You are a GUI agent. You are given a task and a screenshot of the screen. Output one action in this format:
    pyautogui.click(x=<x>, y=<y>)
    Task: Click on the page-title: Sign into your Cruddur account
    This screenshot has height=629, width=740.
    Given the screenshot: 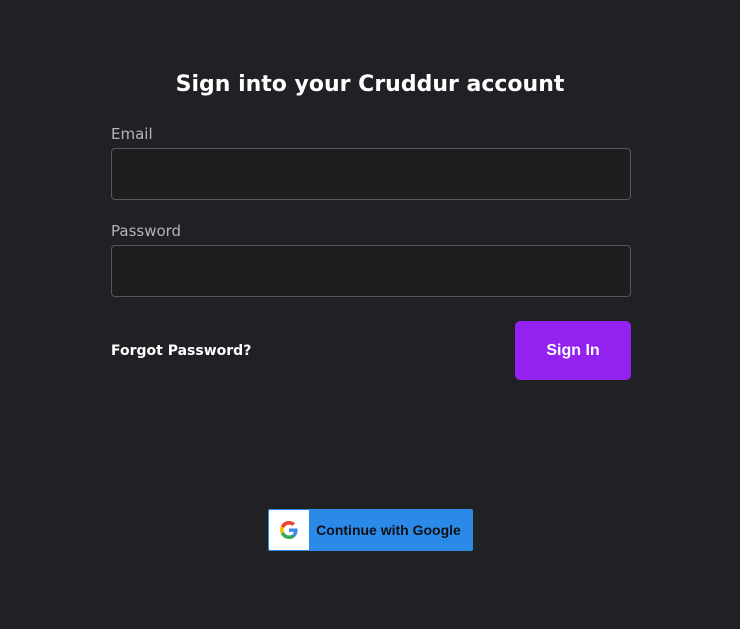 What is the action you would take?
    pyautogui.click(x=370, y=84)
    